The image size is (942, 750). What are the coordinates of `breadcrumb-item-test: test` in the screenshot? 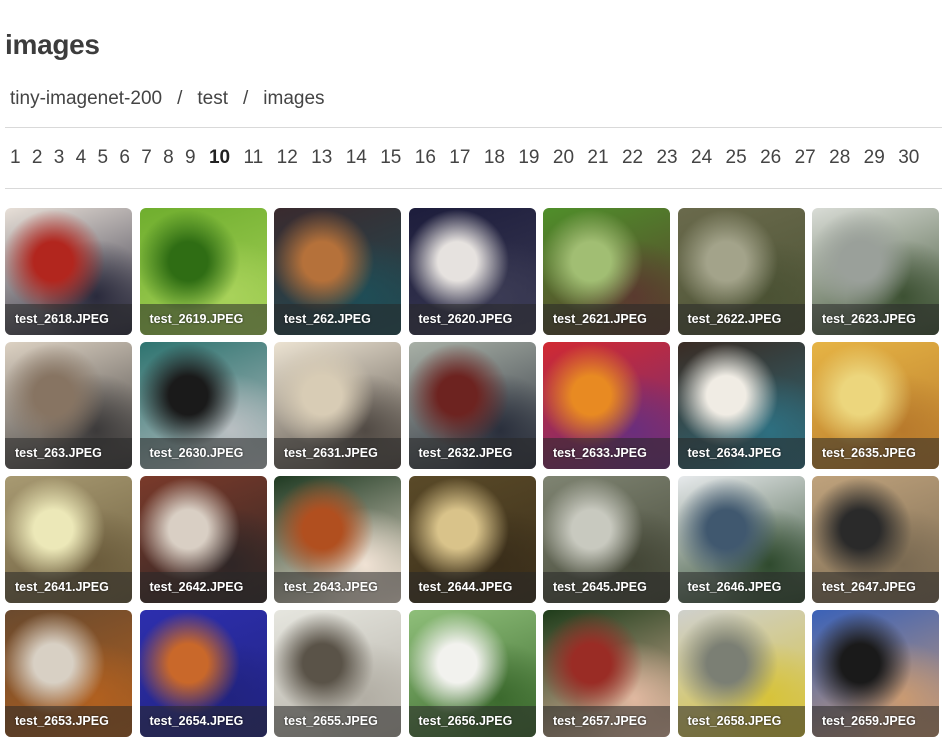 It's located at (212, 99).